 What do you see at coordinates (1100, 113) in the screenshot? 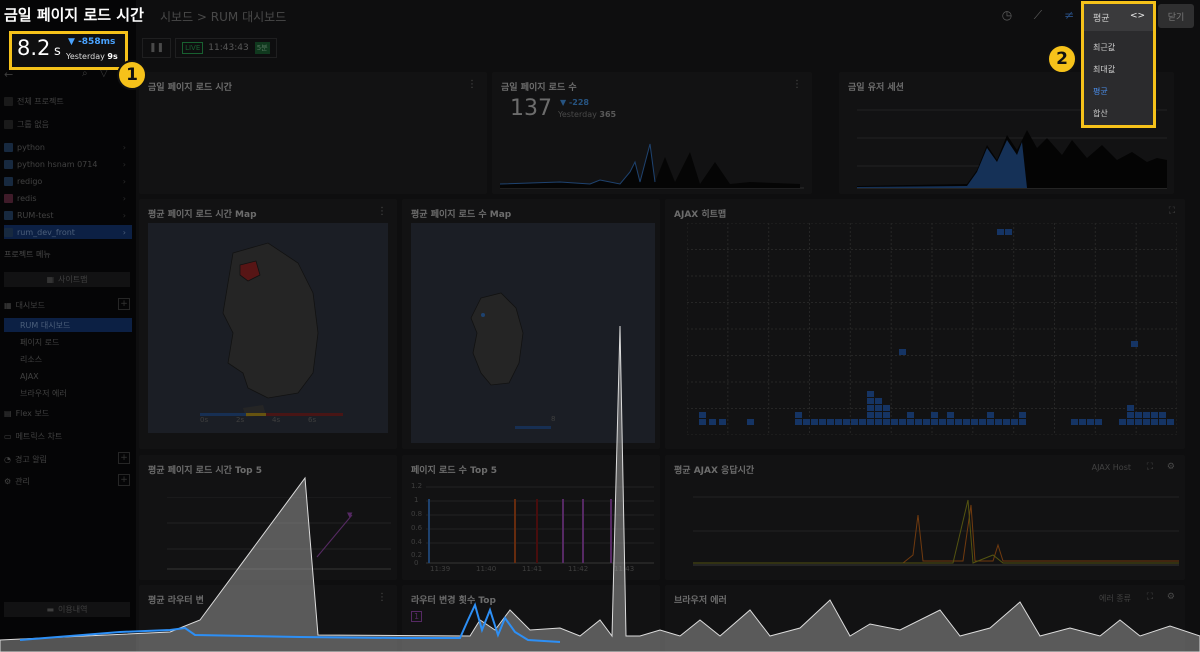
I see `dropdown-option-sum: 합산` at bounding box center [1100, 113].